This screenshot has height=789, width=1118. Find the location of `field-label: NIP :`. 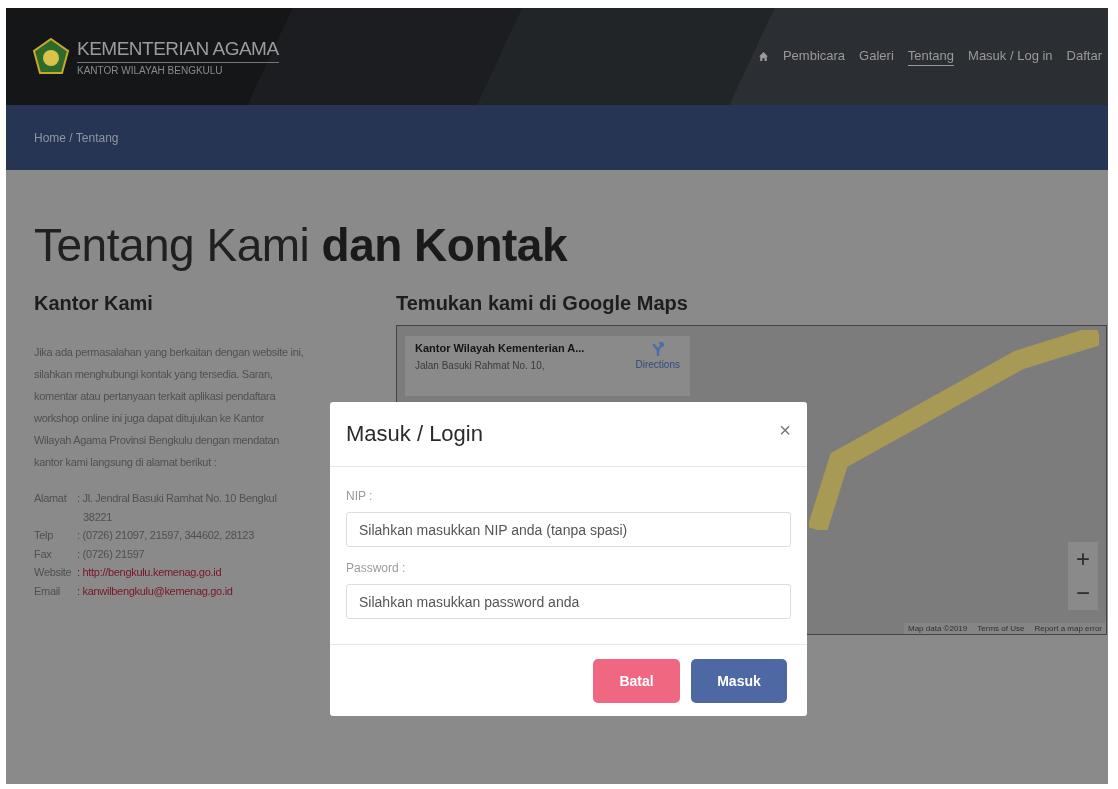

field-label: NIP : is located at coordinates (360, 496).